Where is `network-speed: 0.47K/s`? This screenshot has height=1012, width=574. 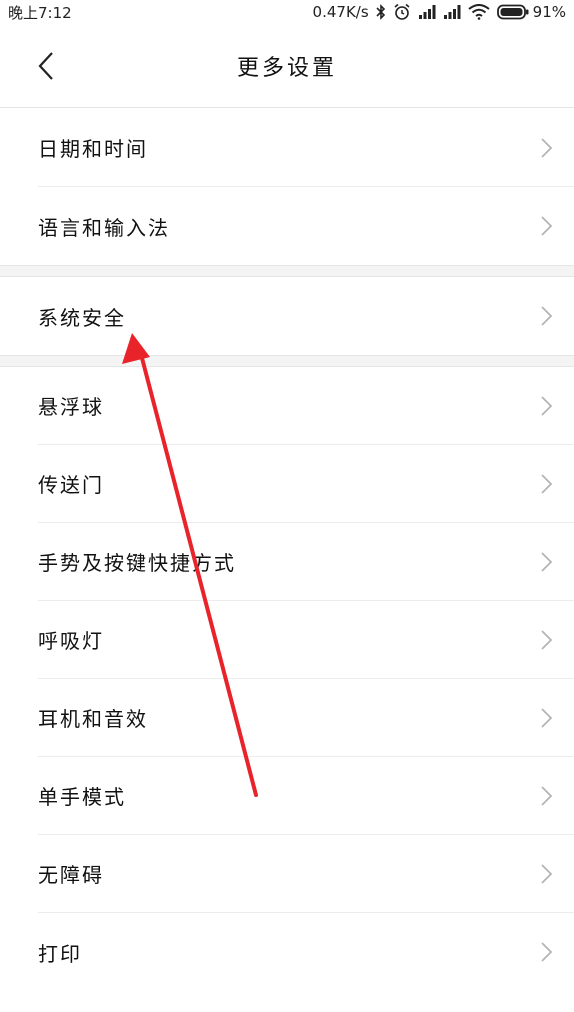
network-speed: 0.47K/s is located at coordinates (340, 12).